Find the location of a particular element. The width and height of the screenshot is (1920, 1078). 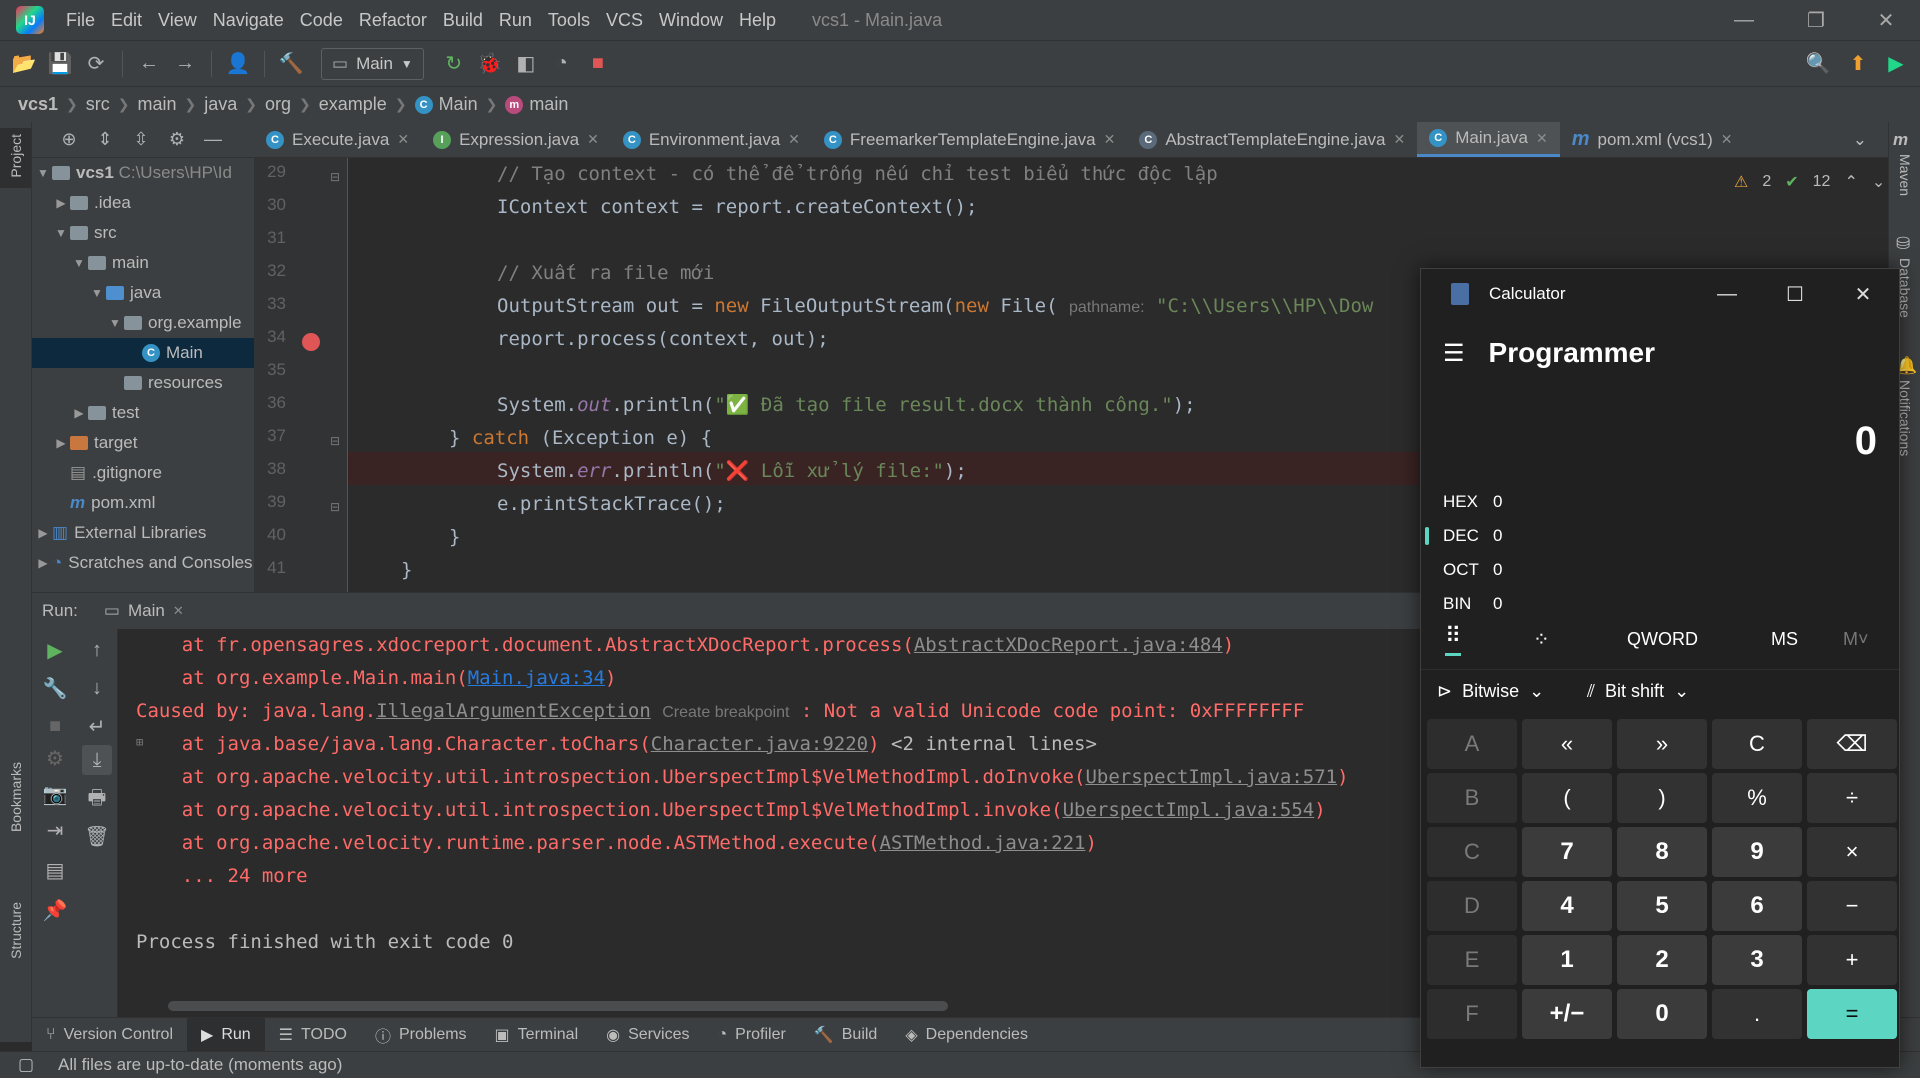

tab-dependencies: ◈ Dependencies is located at coordinates (966, 1035).